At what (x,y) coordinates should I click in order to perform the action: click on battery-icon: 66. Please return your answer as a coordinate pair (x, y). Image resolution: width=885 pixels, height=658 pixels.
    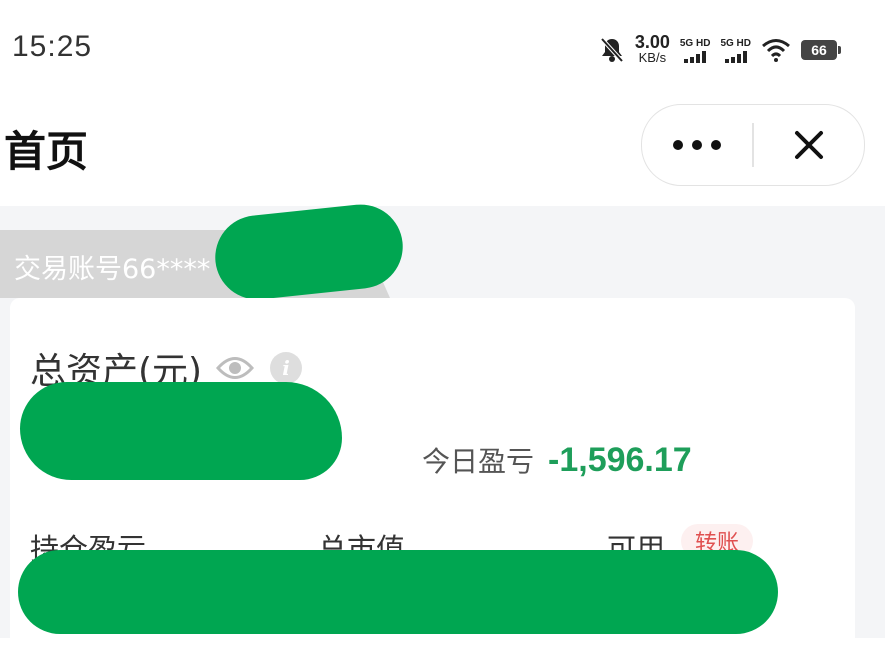
    Looking at the image, I should click on (821, 50).